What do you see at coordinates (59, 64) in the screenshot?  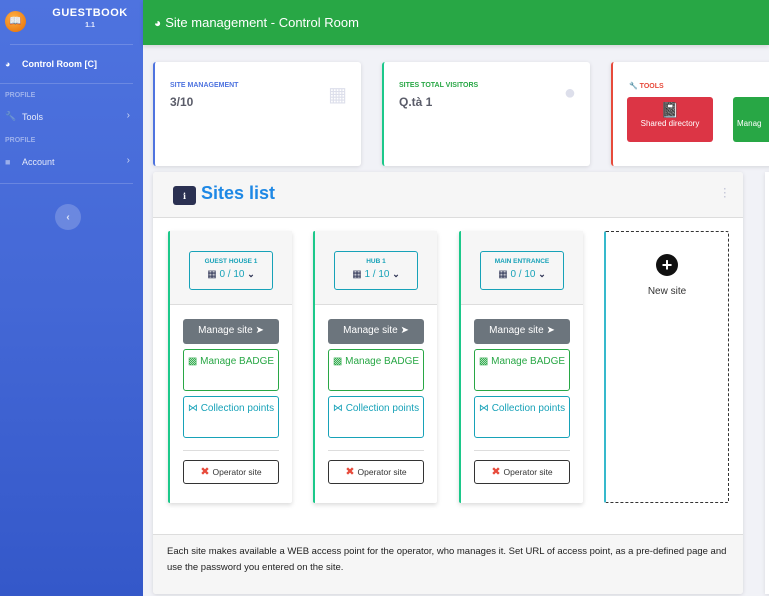 I see `sidebar-item-label: Control Room [C]` at bounding box center [59, 64].